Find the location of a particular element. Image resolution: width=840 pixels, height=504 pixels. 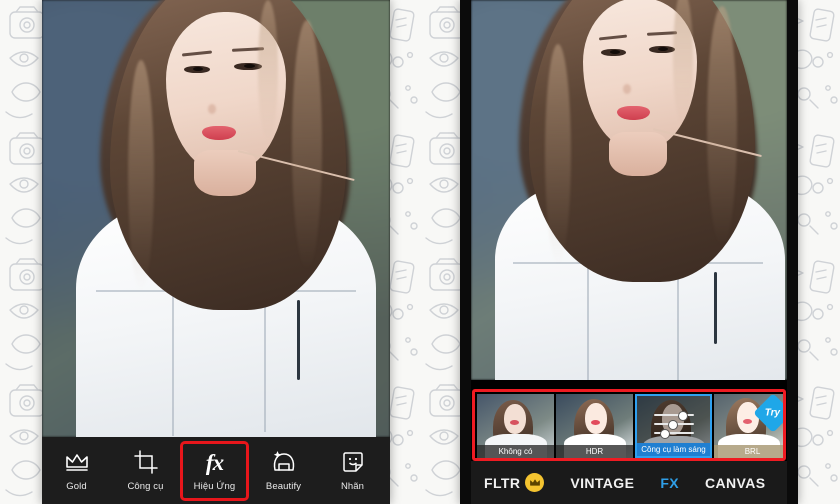

tab-pha: PHÁ is located at coordinates (783, 483).